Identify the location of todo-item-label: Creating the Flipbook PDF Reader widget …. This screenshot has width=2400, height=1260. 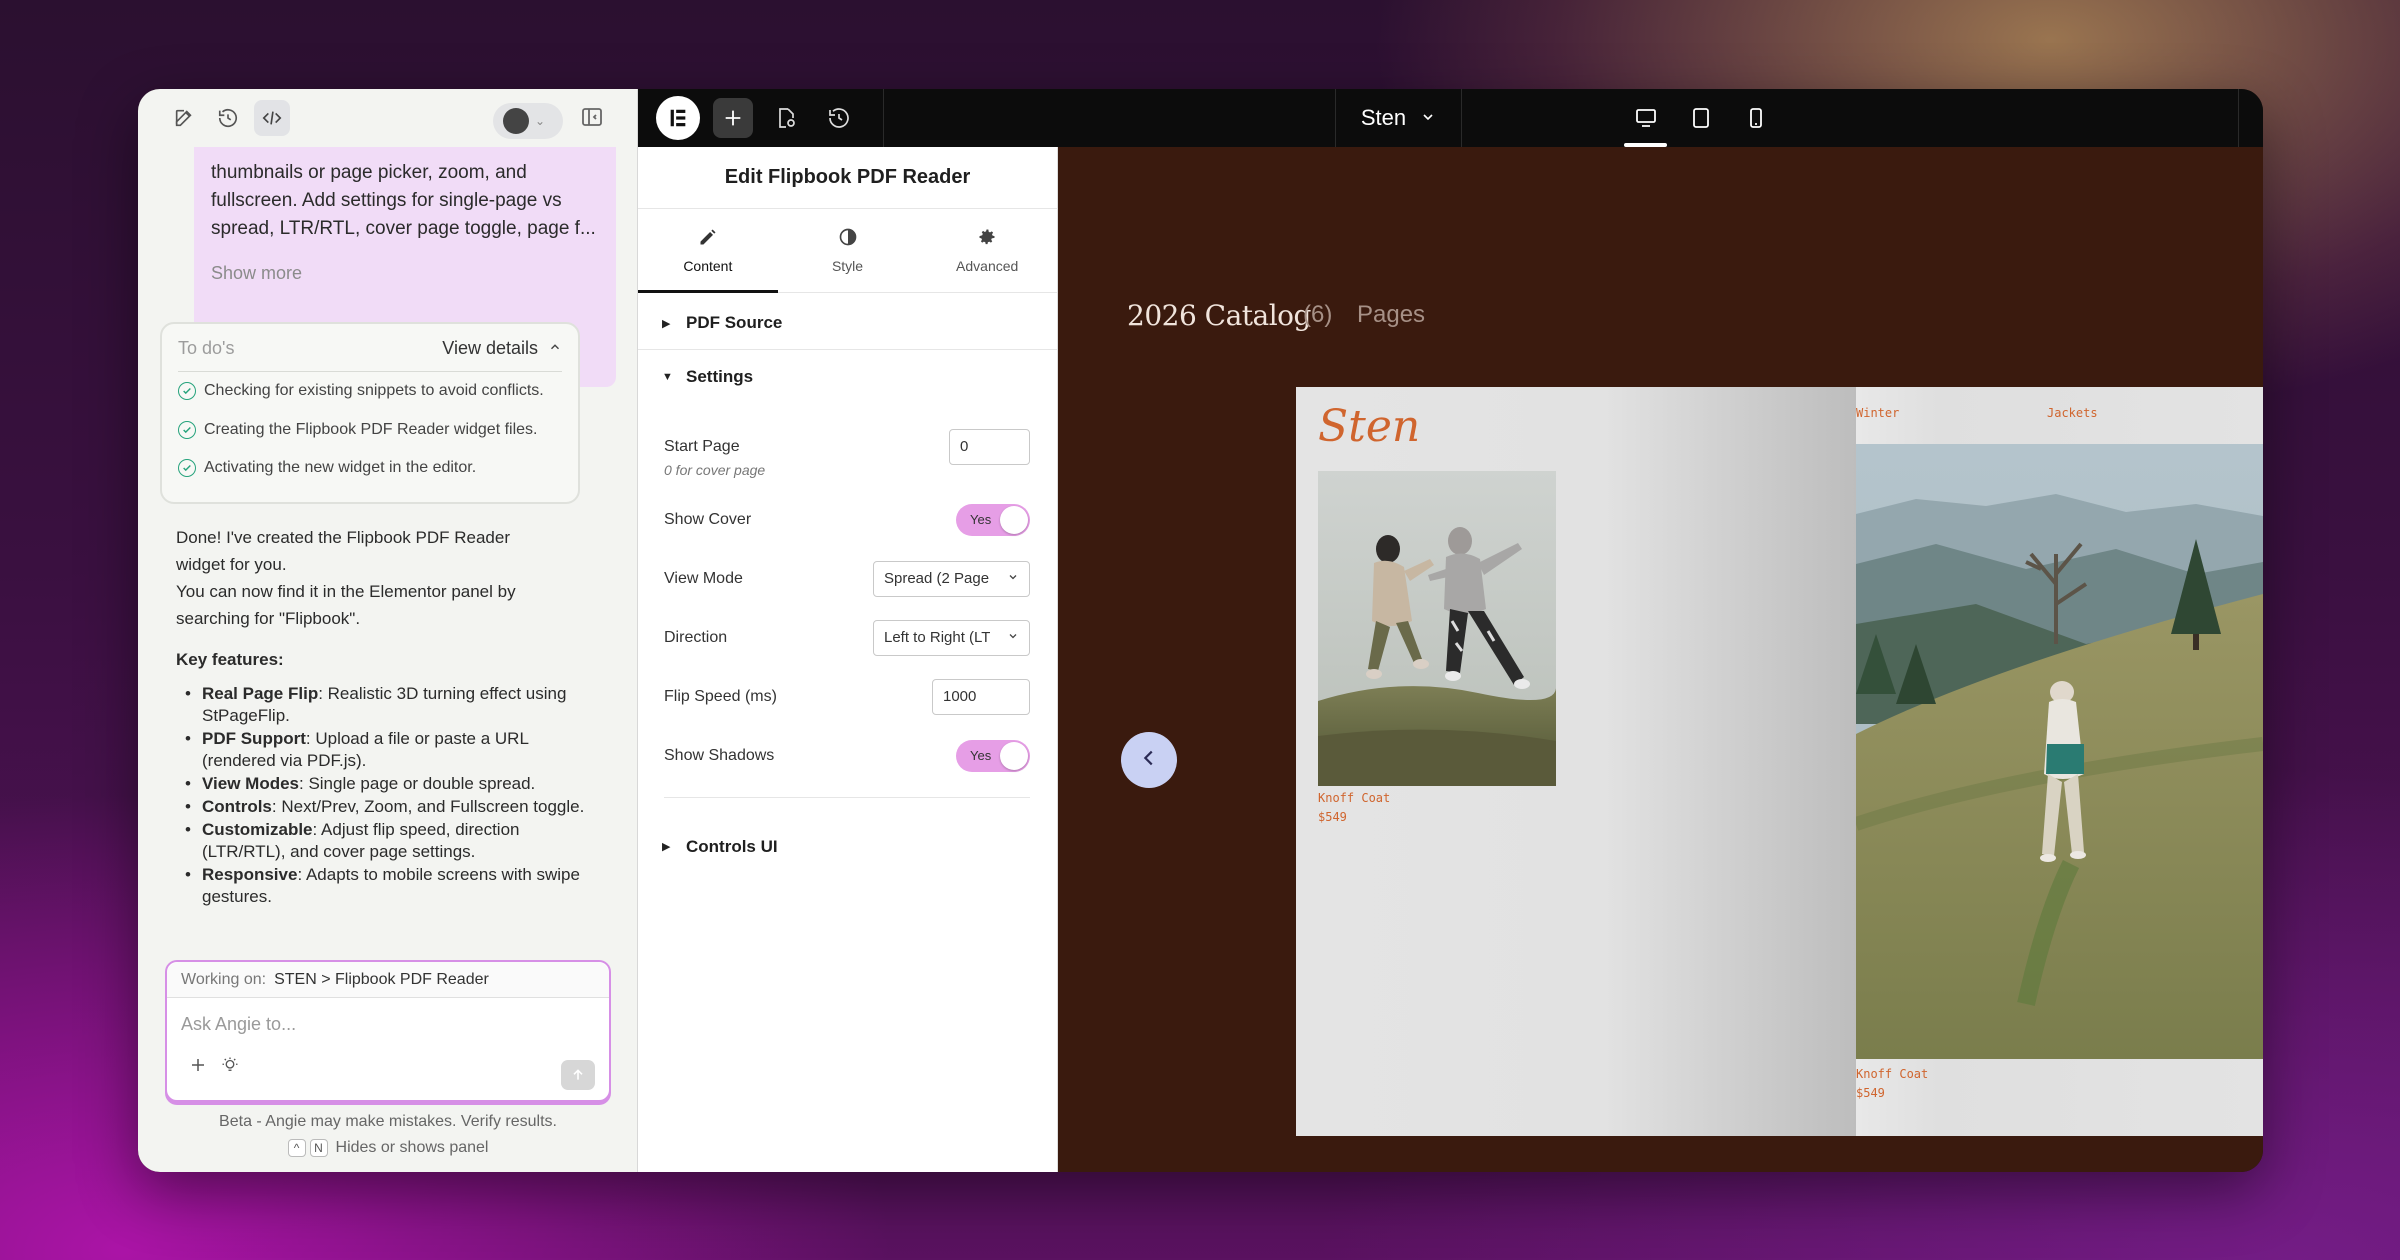
(371, 429).